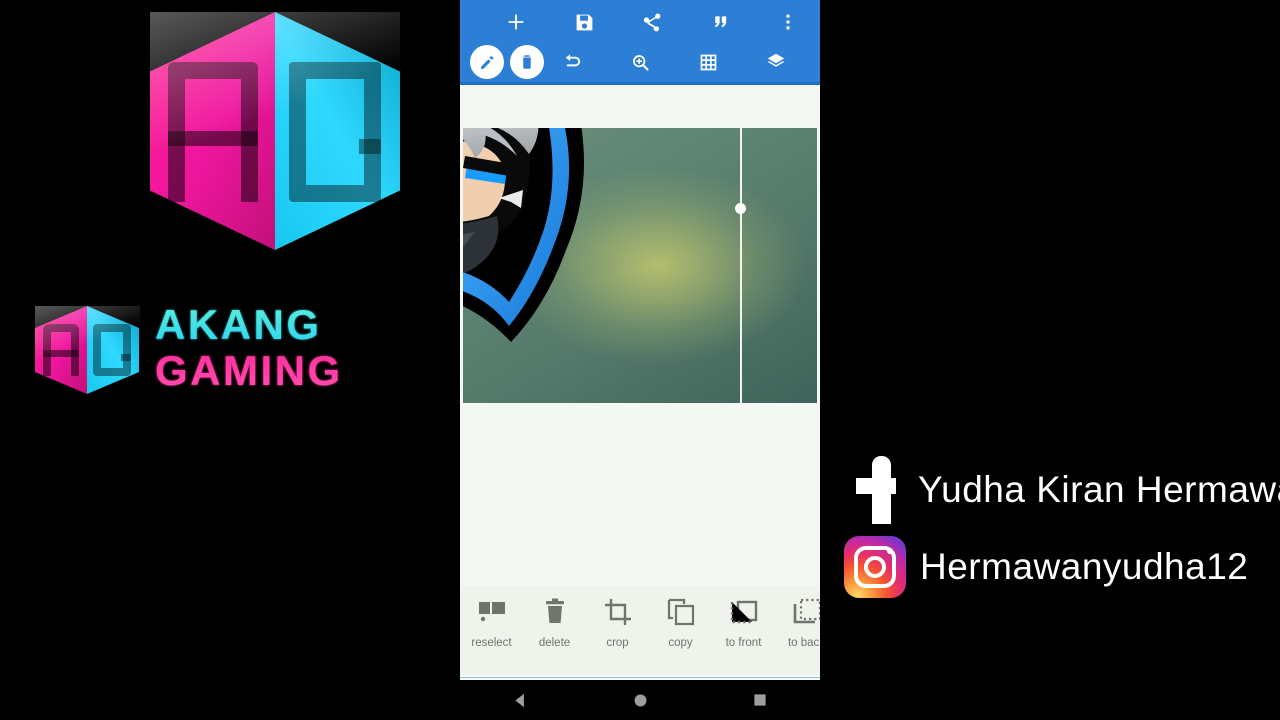 Image resolution: width=1280 pixels, height=720 pixels. What do you see at coordinates (491, 643) in the screenshot?
I see `action-label: reselect` at bounding box center [491, 643].